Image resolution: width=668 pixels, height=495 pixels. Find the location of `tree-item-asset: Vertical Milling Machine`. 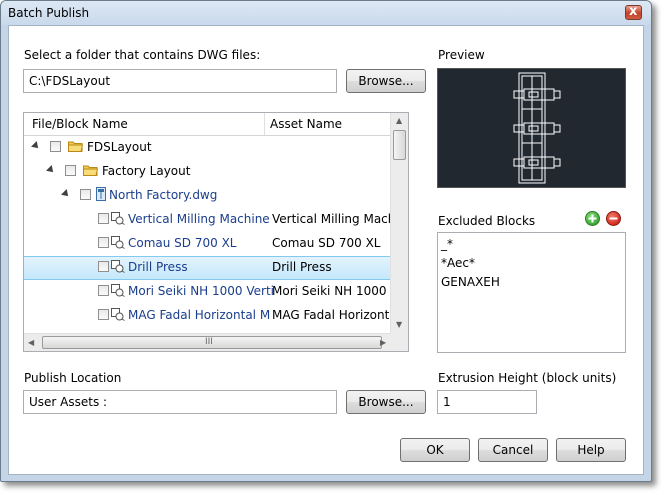

tree-item-asset: Vertical Milling Machine is located at coordinates (340, 219).